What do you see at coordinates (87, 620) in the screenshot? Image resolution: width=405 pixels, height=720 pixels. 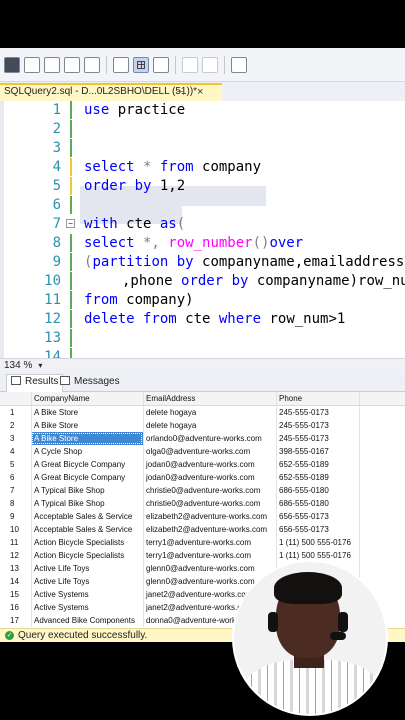 I see `company-name-cell: Advanced Bike Components` at bounding box center [87, 620].